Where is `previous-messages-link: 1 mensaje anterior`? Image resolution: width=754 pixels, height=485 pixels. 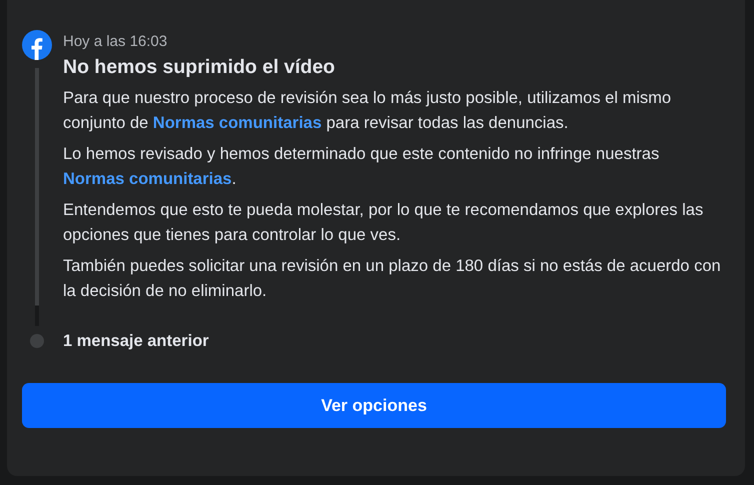 previous-messages-link: 1 mensaje anterior is located at coordinates (136, 341).